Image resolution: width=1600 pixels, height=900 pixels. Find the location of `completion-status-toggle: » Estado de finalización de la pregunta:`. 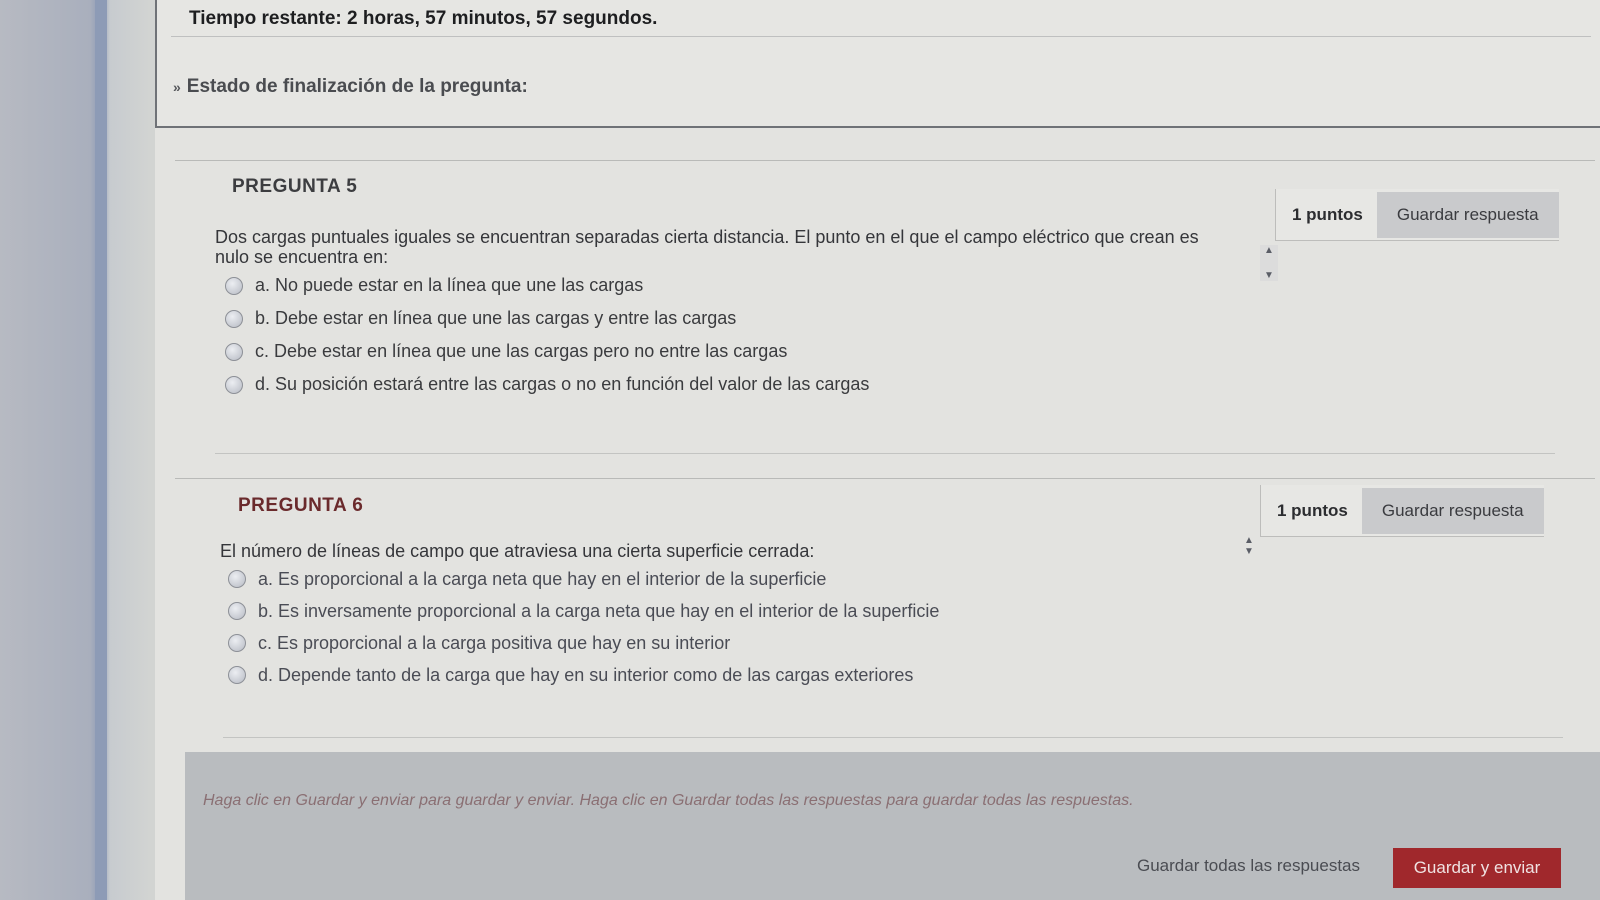

completion-status-toggle: » Estado de finalización de la pregunta: is located at coordinates (350, 87).